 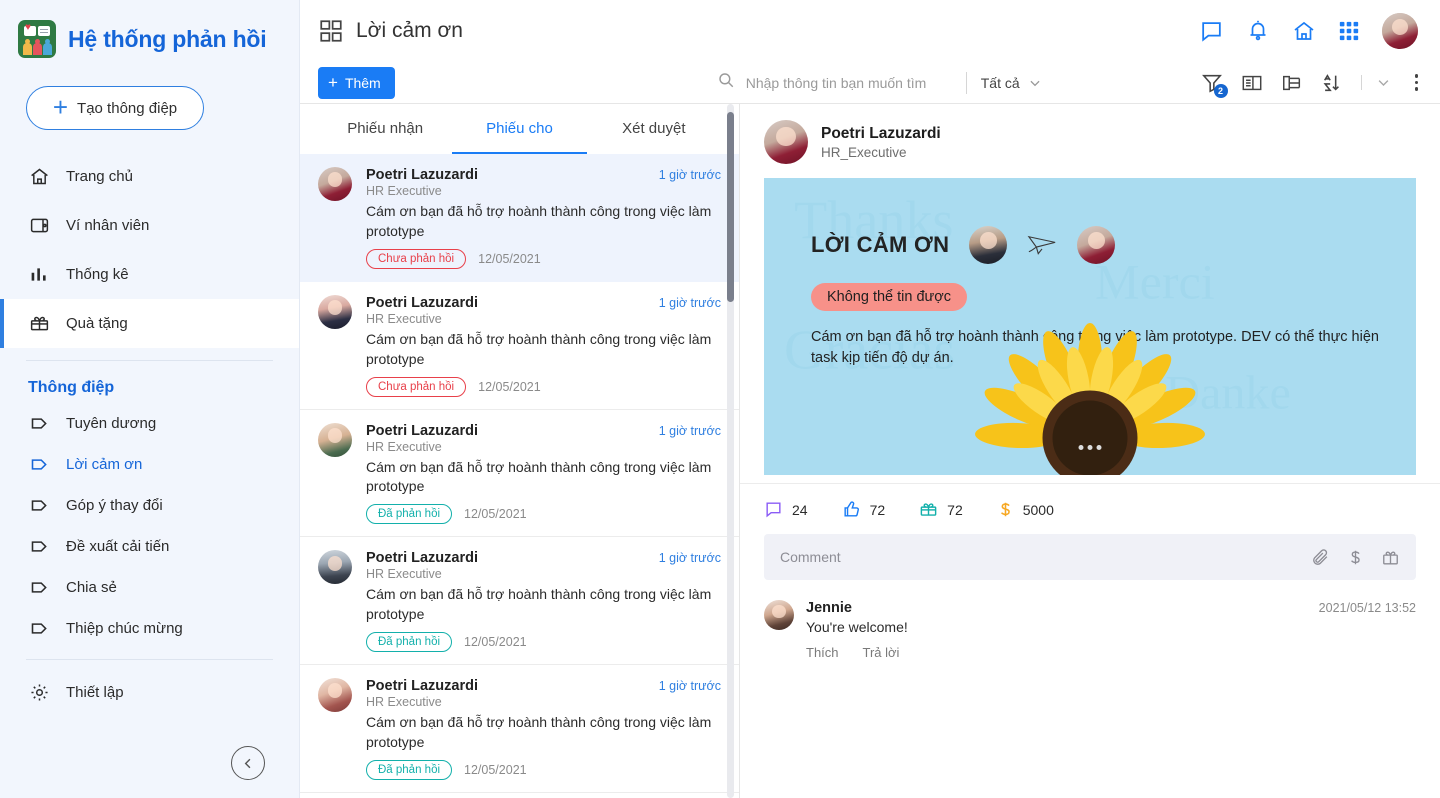 I want to click on search-box, so click(x=837, y=82).